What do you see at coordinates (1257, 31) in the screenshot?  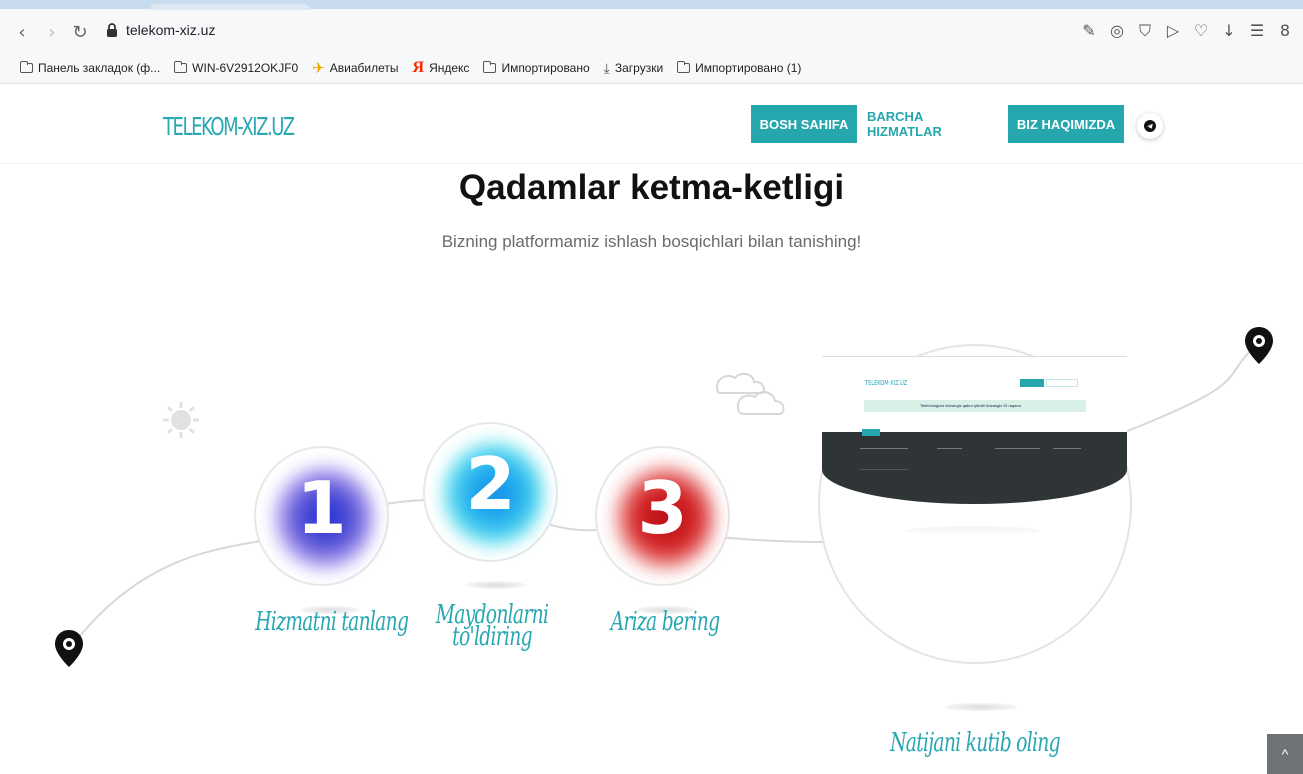 I see `menu-icon: ☰` at bounding box center [1257, 31].